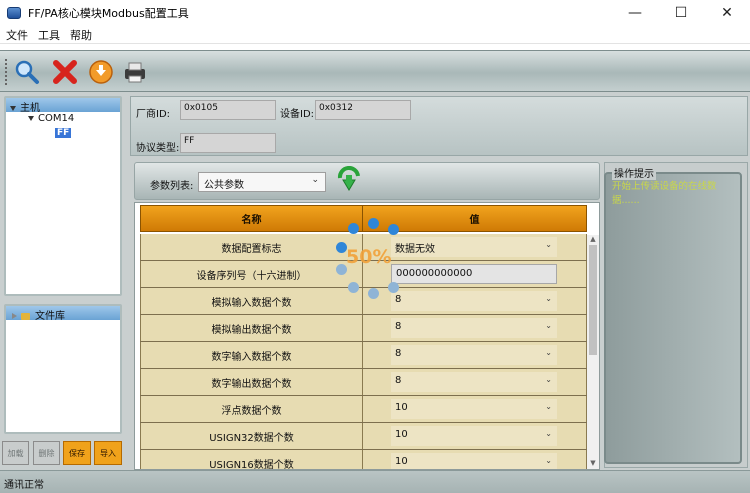  I want to click on table-scrollbar: ▲ ▼, so click(593, 352).